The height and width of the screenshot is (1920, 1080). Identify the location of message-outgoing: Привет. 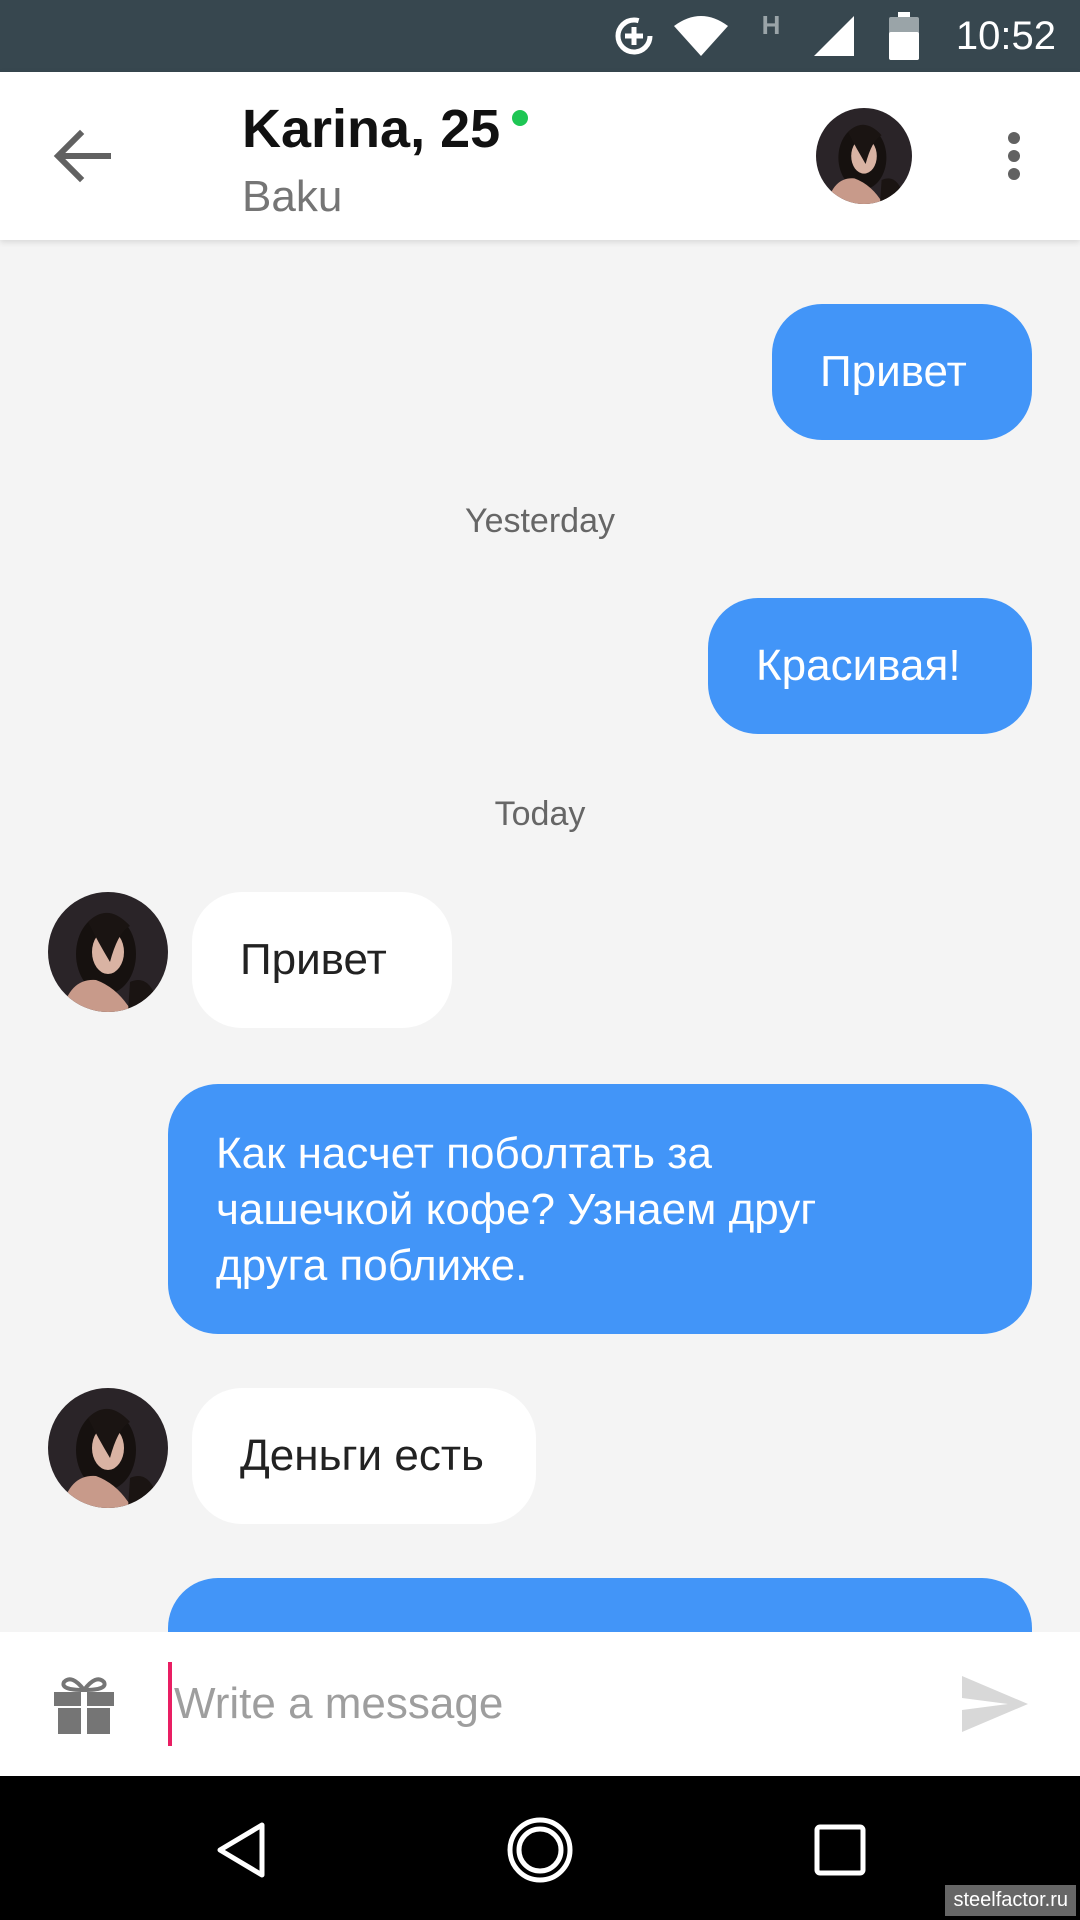
(902, 372).